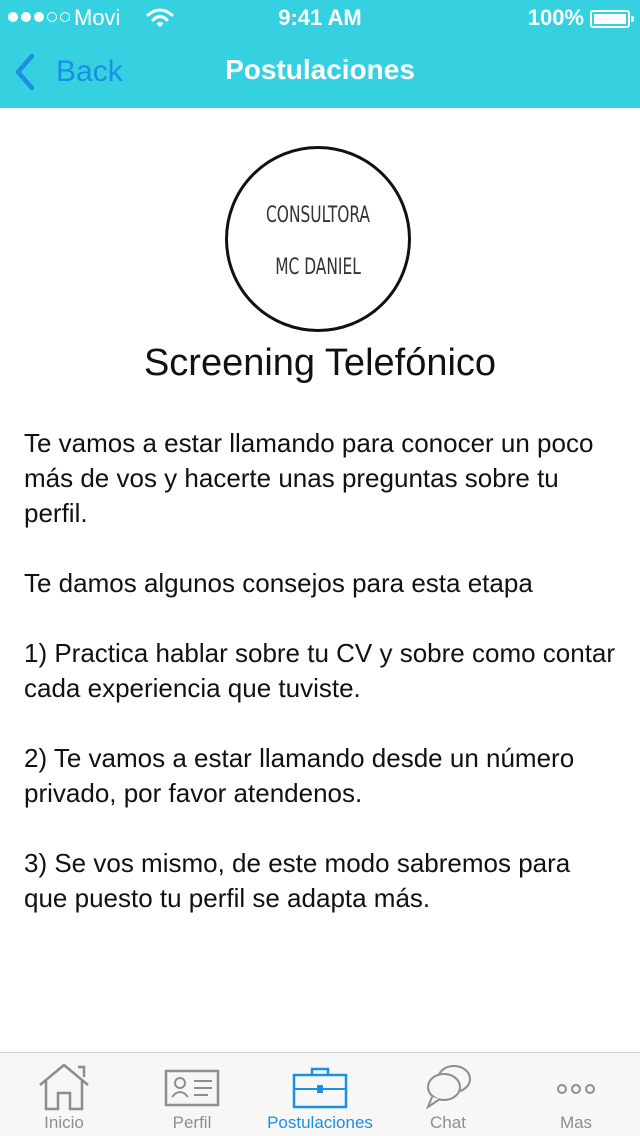 Image resolution: width=640 pixels, height=1136 pixels. I want to click on more-dots-icon, so click(576, 1089).